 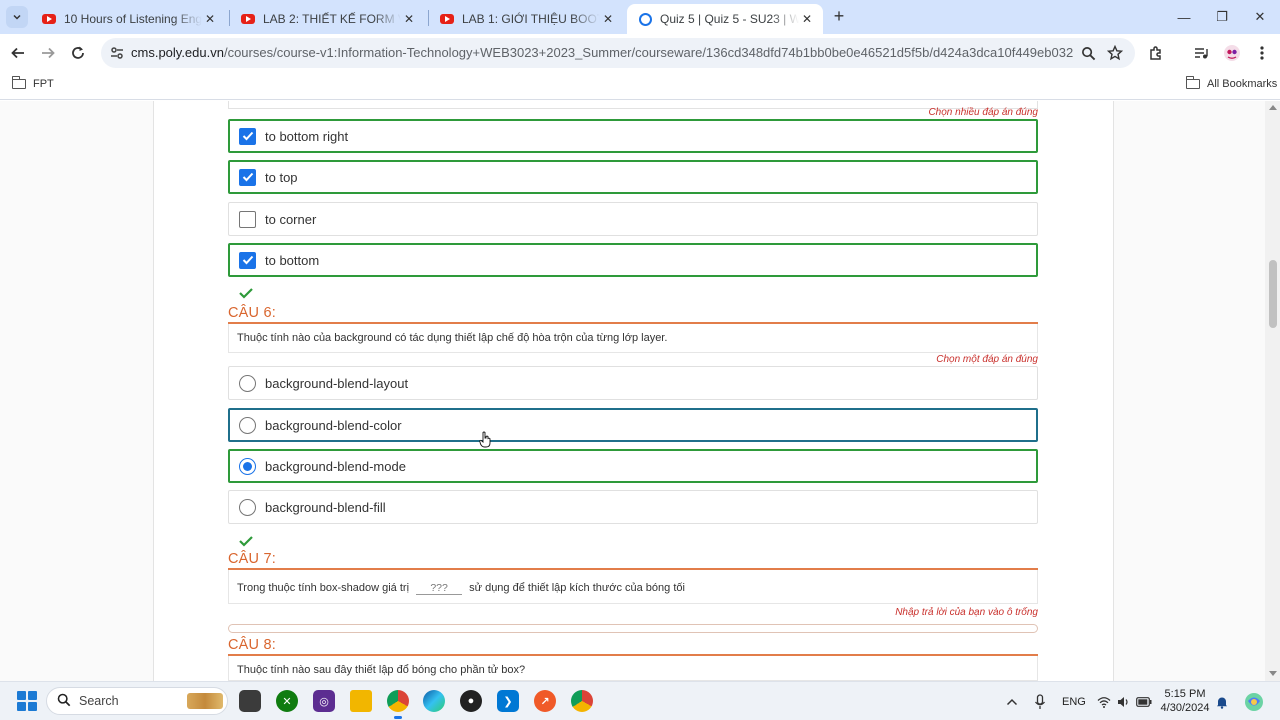 What do you see at coordinates (1222, 701) in the screenshot?
I see `notification-bell-icon` at bounding box center [1222, 701].